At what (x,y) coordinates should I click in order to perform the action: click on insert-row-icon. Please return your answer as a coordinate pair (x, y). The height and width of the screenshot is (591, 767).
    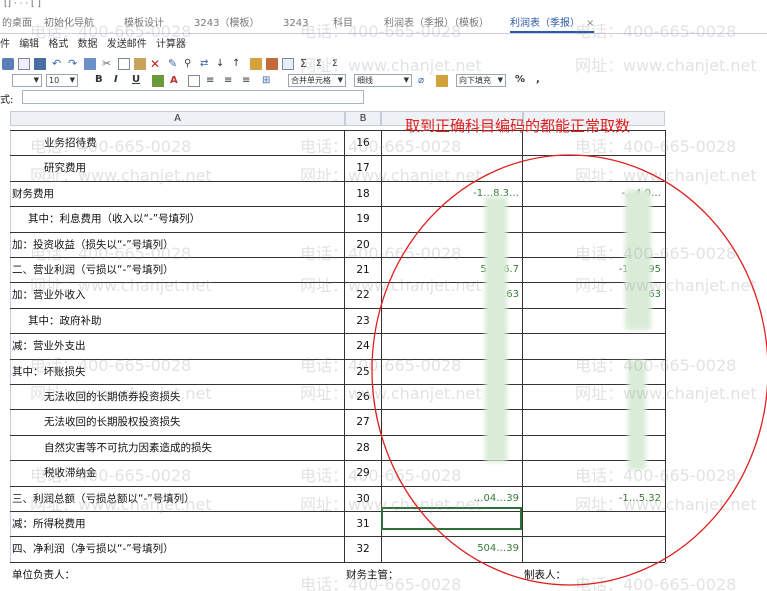
    Looking at the image, I should click on (256, 64).